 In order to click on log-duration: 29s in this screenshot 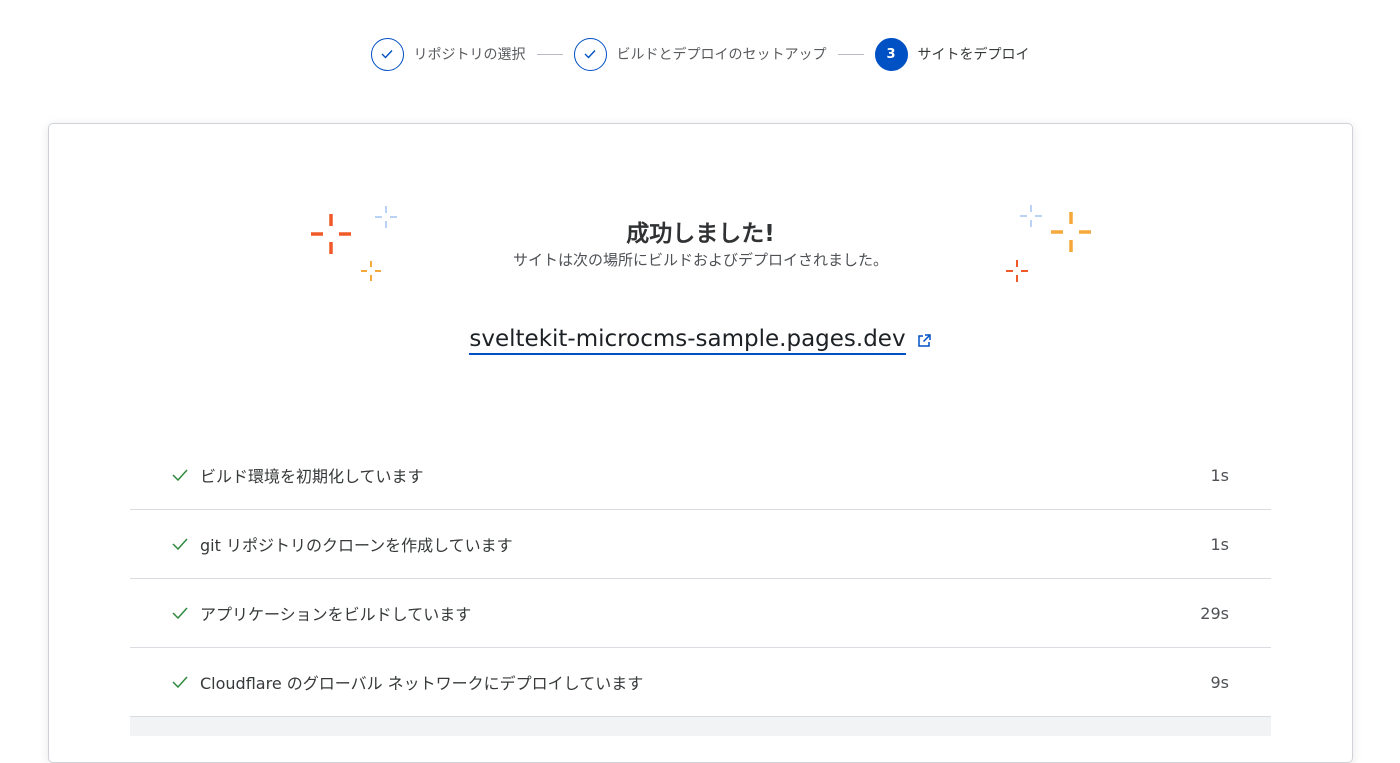, I will do `click(1214, 613)`.